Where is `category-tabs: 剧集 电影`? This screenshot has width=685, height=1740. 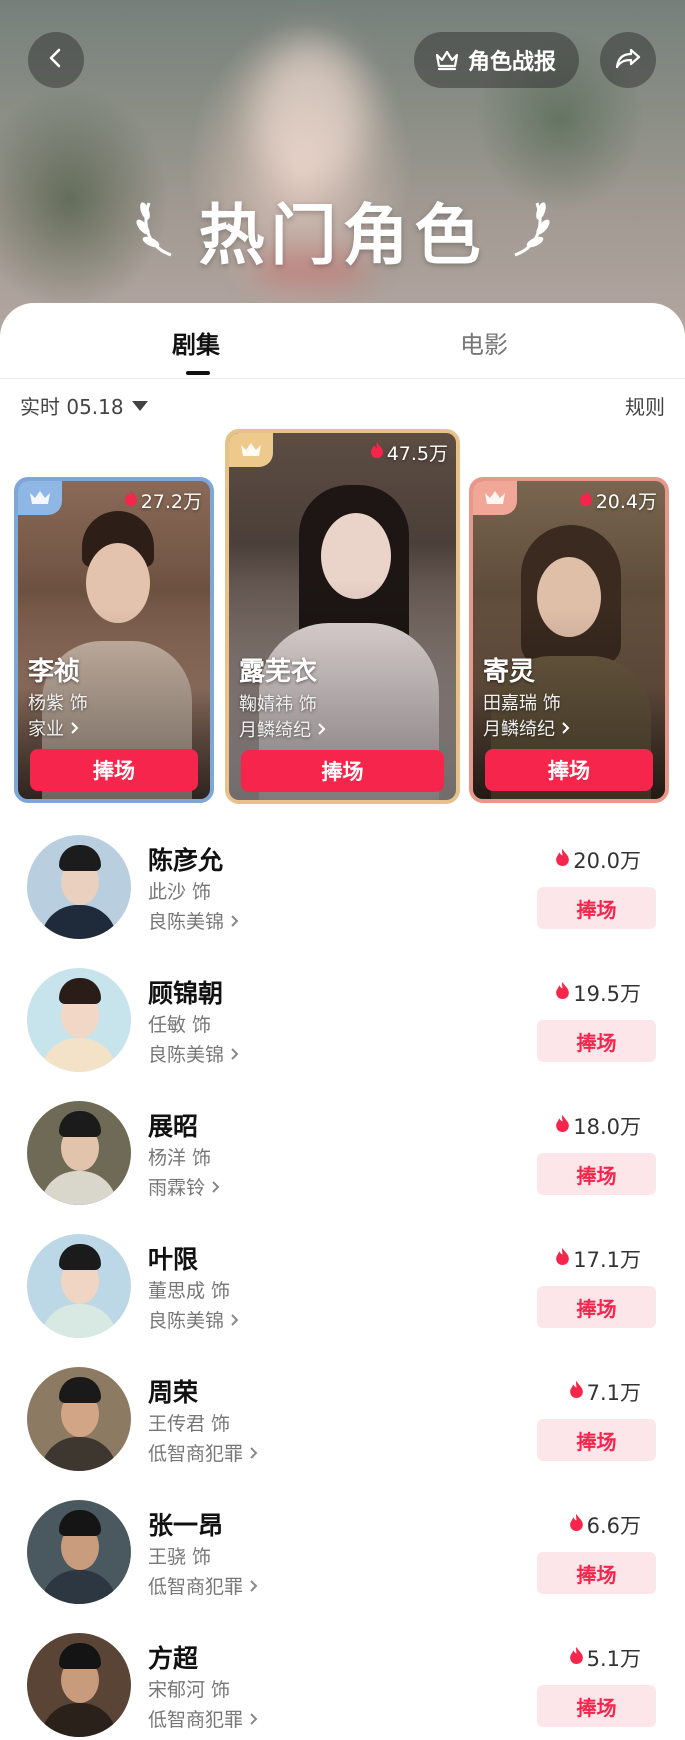
category-tabs: 剧集 电影 is located at coordinates (342, 341).